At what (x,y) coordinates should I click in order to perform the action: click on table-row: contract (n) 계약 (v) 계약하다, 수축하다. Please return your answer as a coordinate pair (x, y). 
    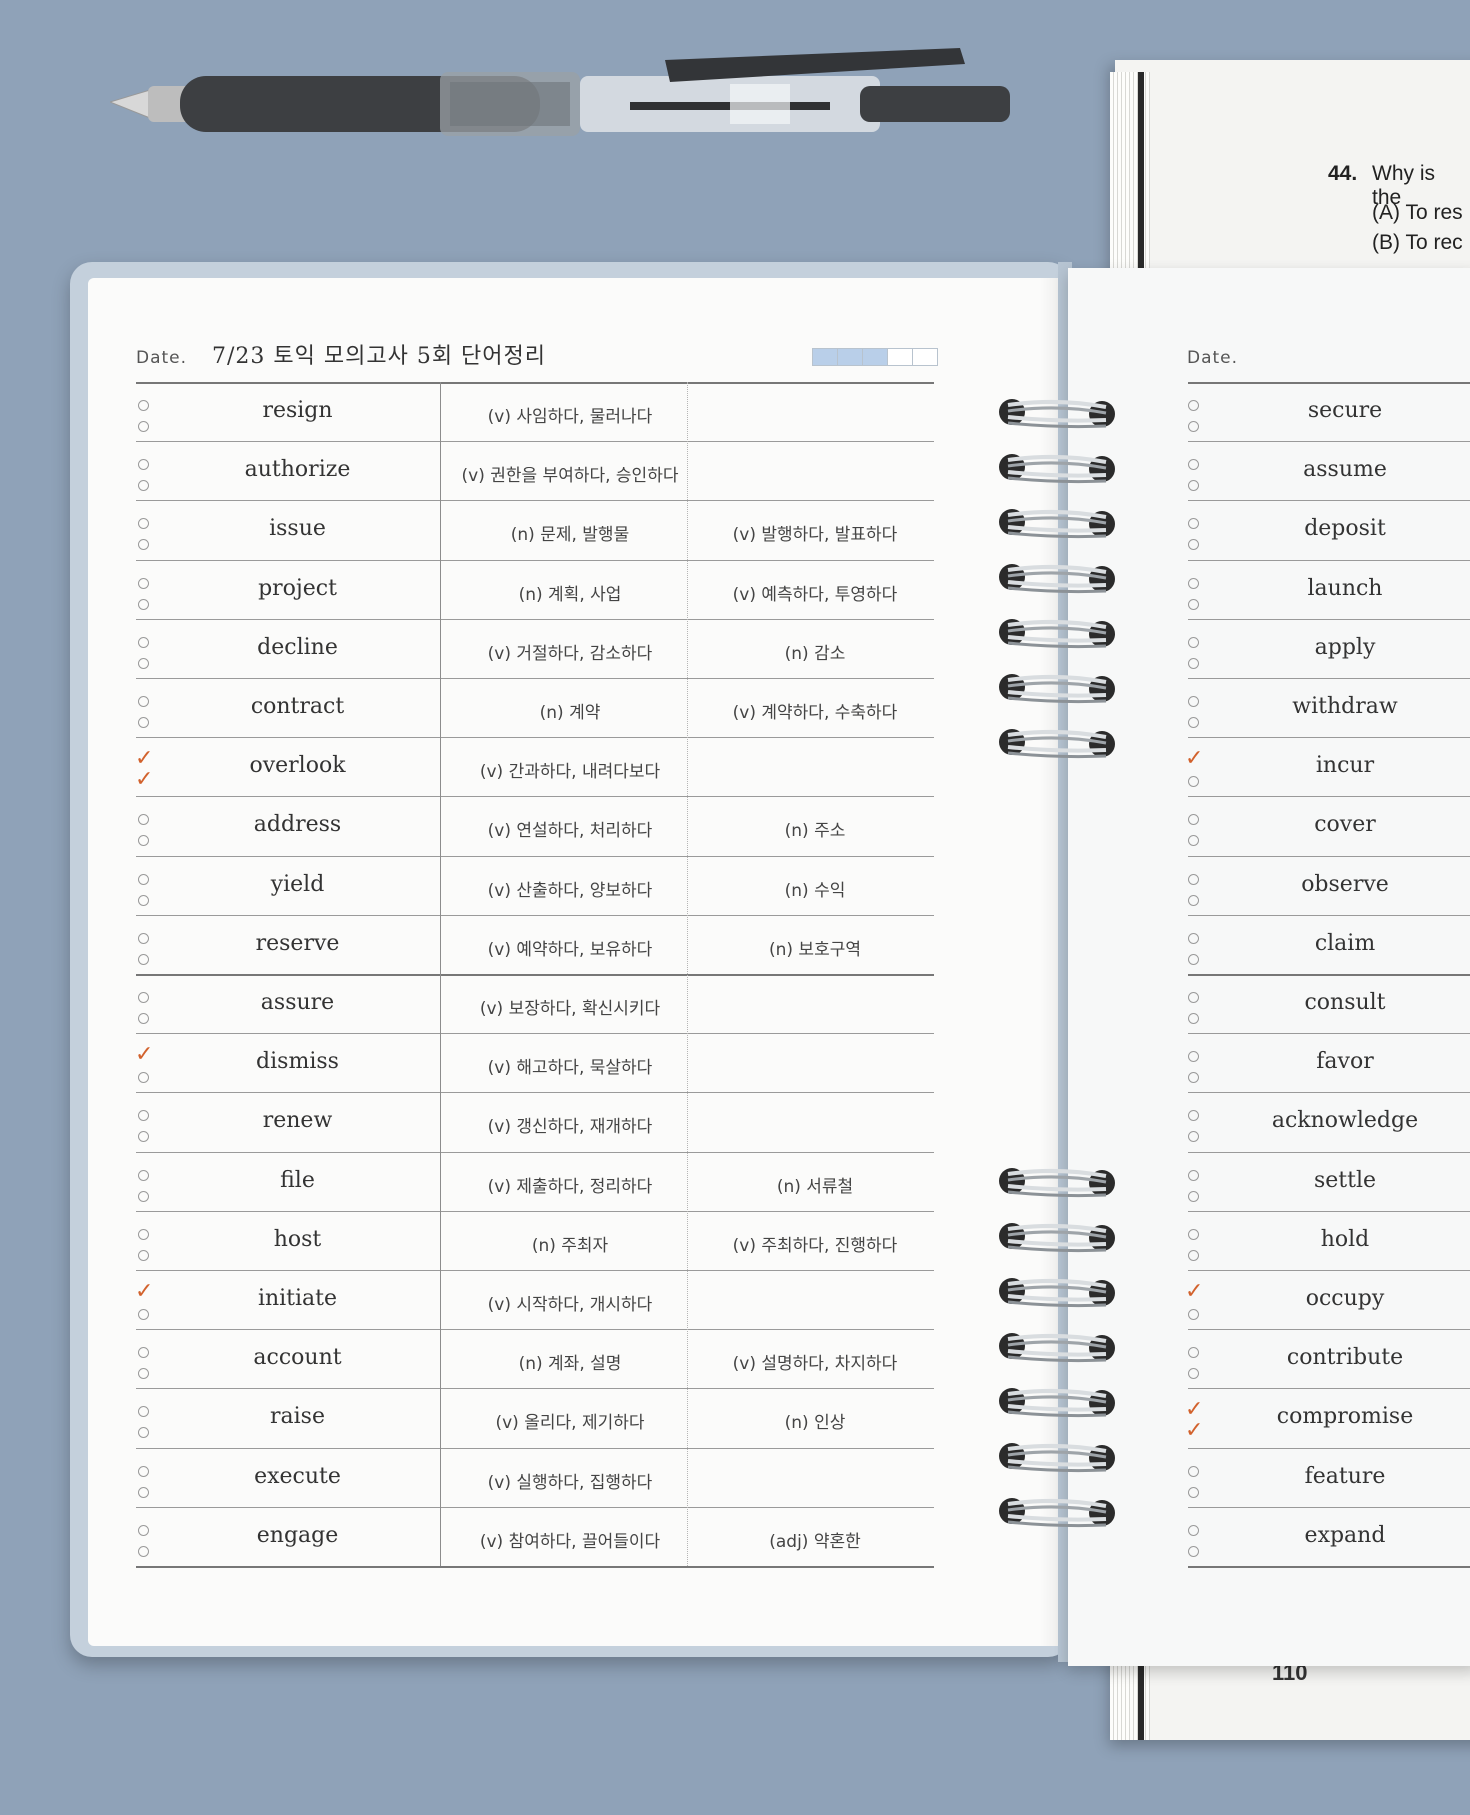
    Looking at the image, I should click on (535, 707).